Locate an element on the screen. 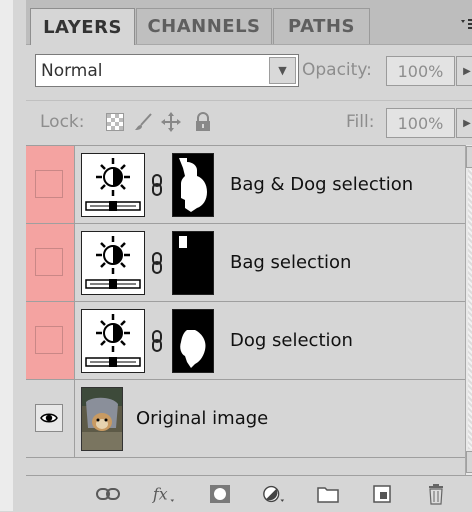 The image size is (472, 512). link-layers-icon is located at coordinates (108, 494).